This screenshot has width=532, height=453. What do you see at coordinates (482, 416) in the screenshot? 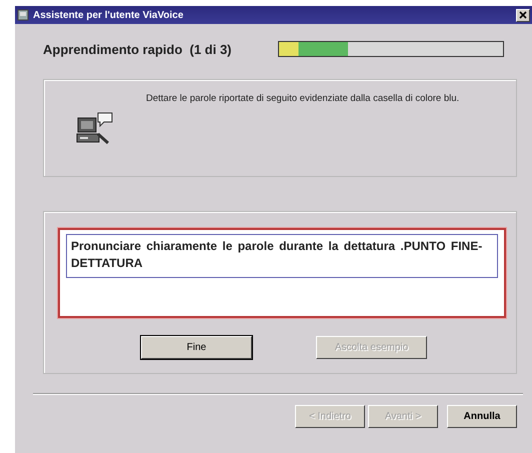
I see `cancel-button: Annulla` at bounding box center [482, 416].